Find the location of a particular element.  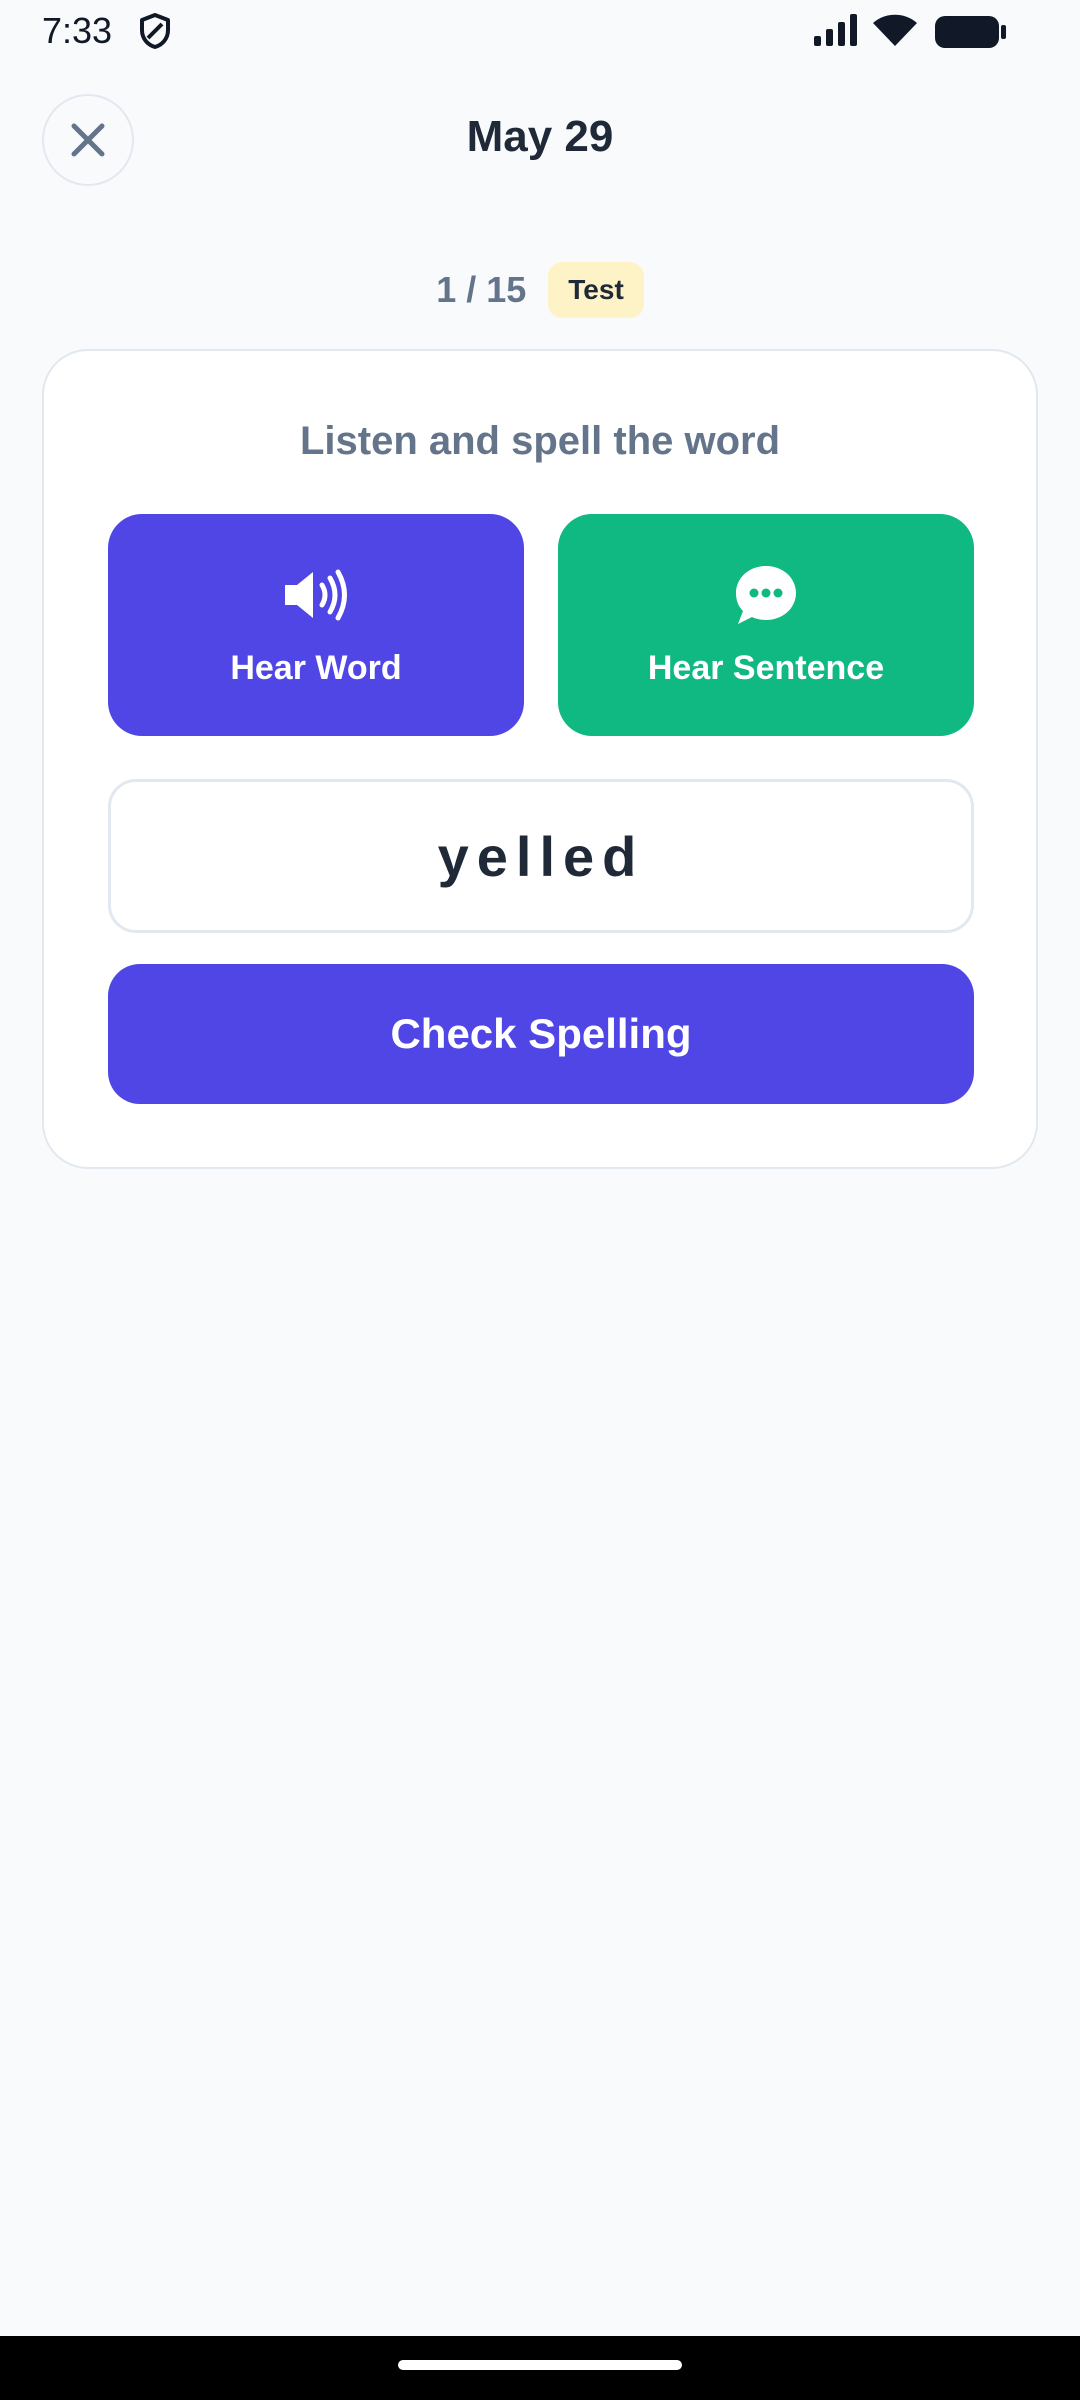

wifi-icon is located at coordinates (895, 32).